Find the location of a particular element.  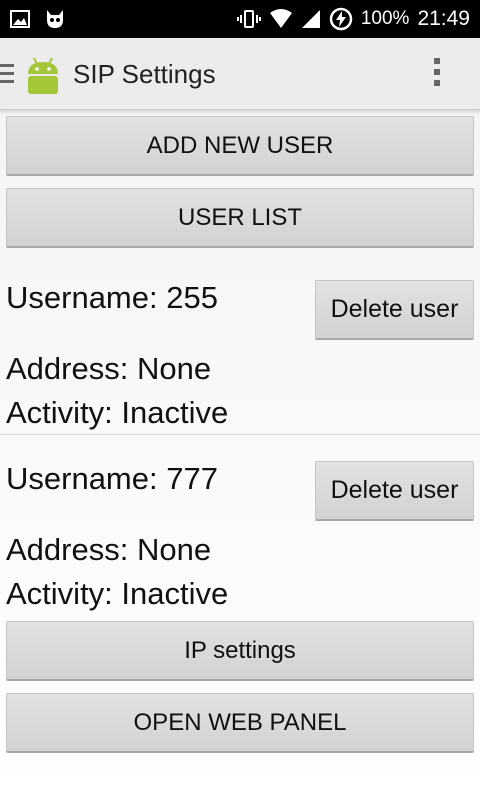

clock: 21:49 is located at coordinates (443, 18).